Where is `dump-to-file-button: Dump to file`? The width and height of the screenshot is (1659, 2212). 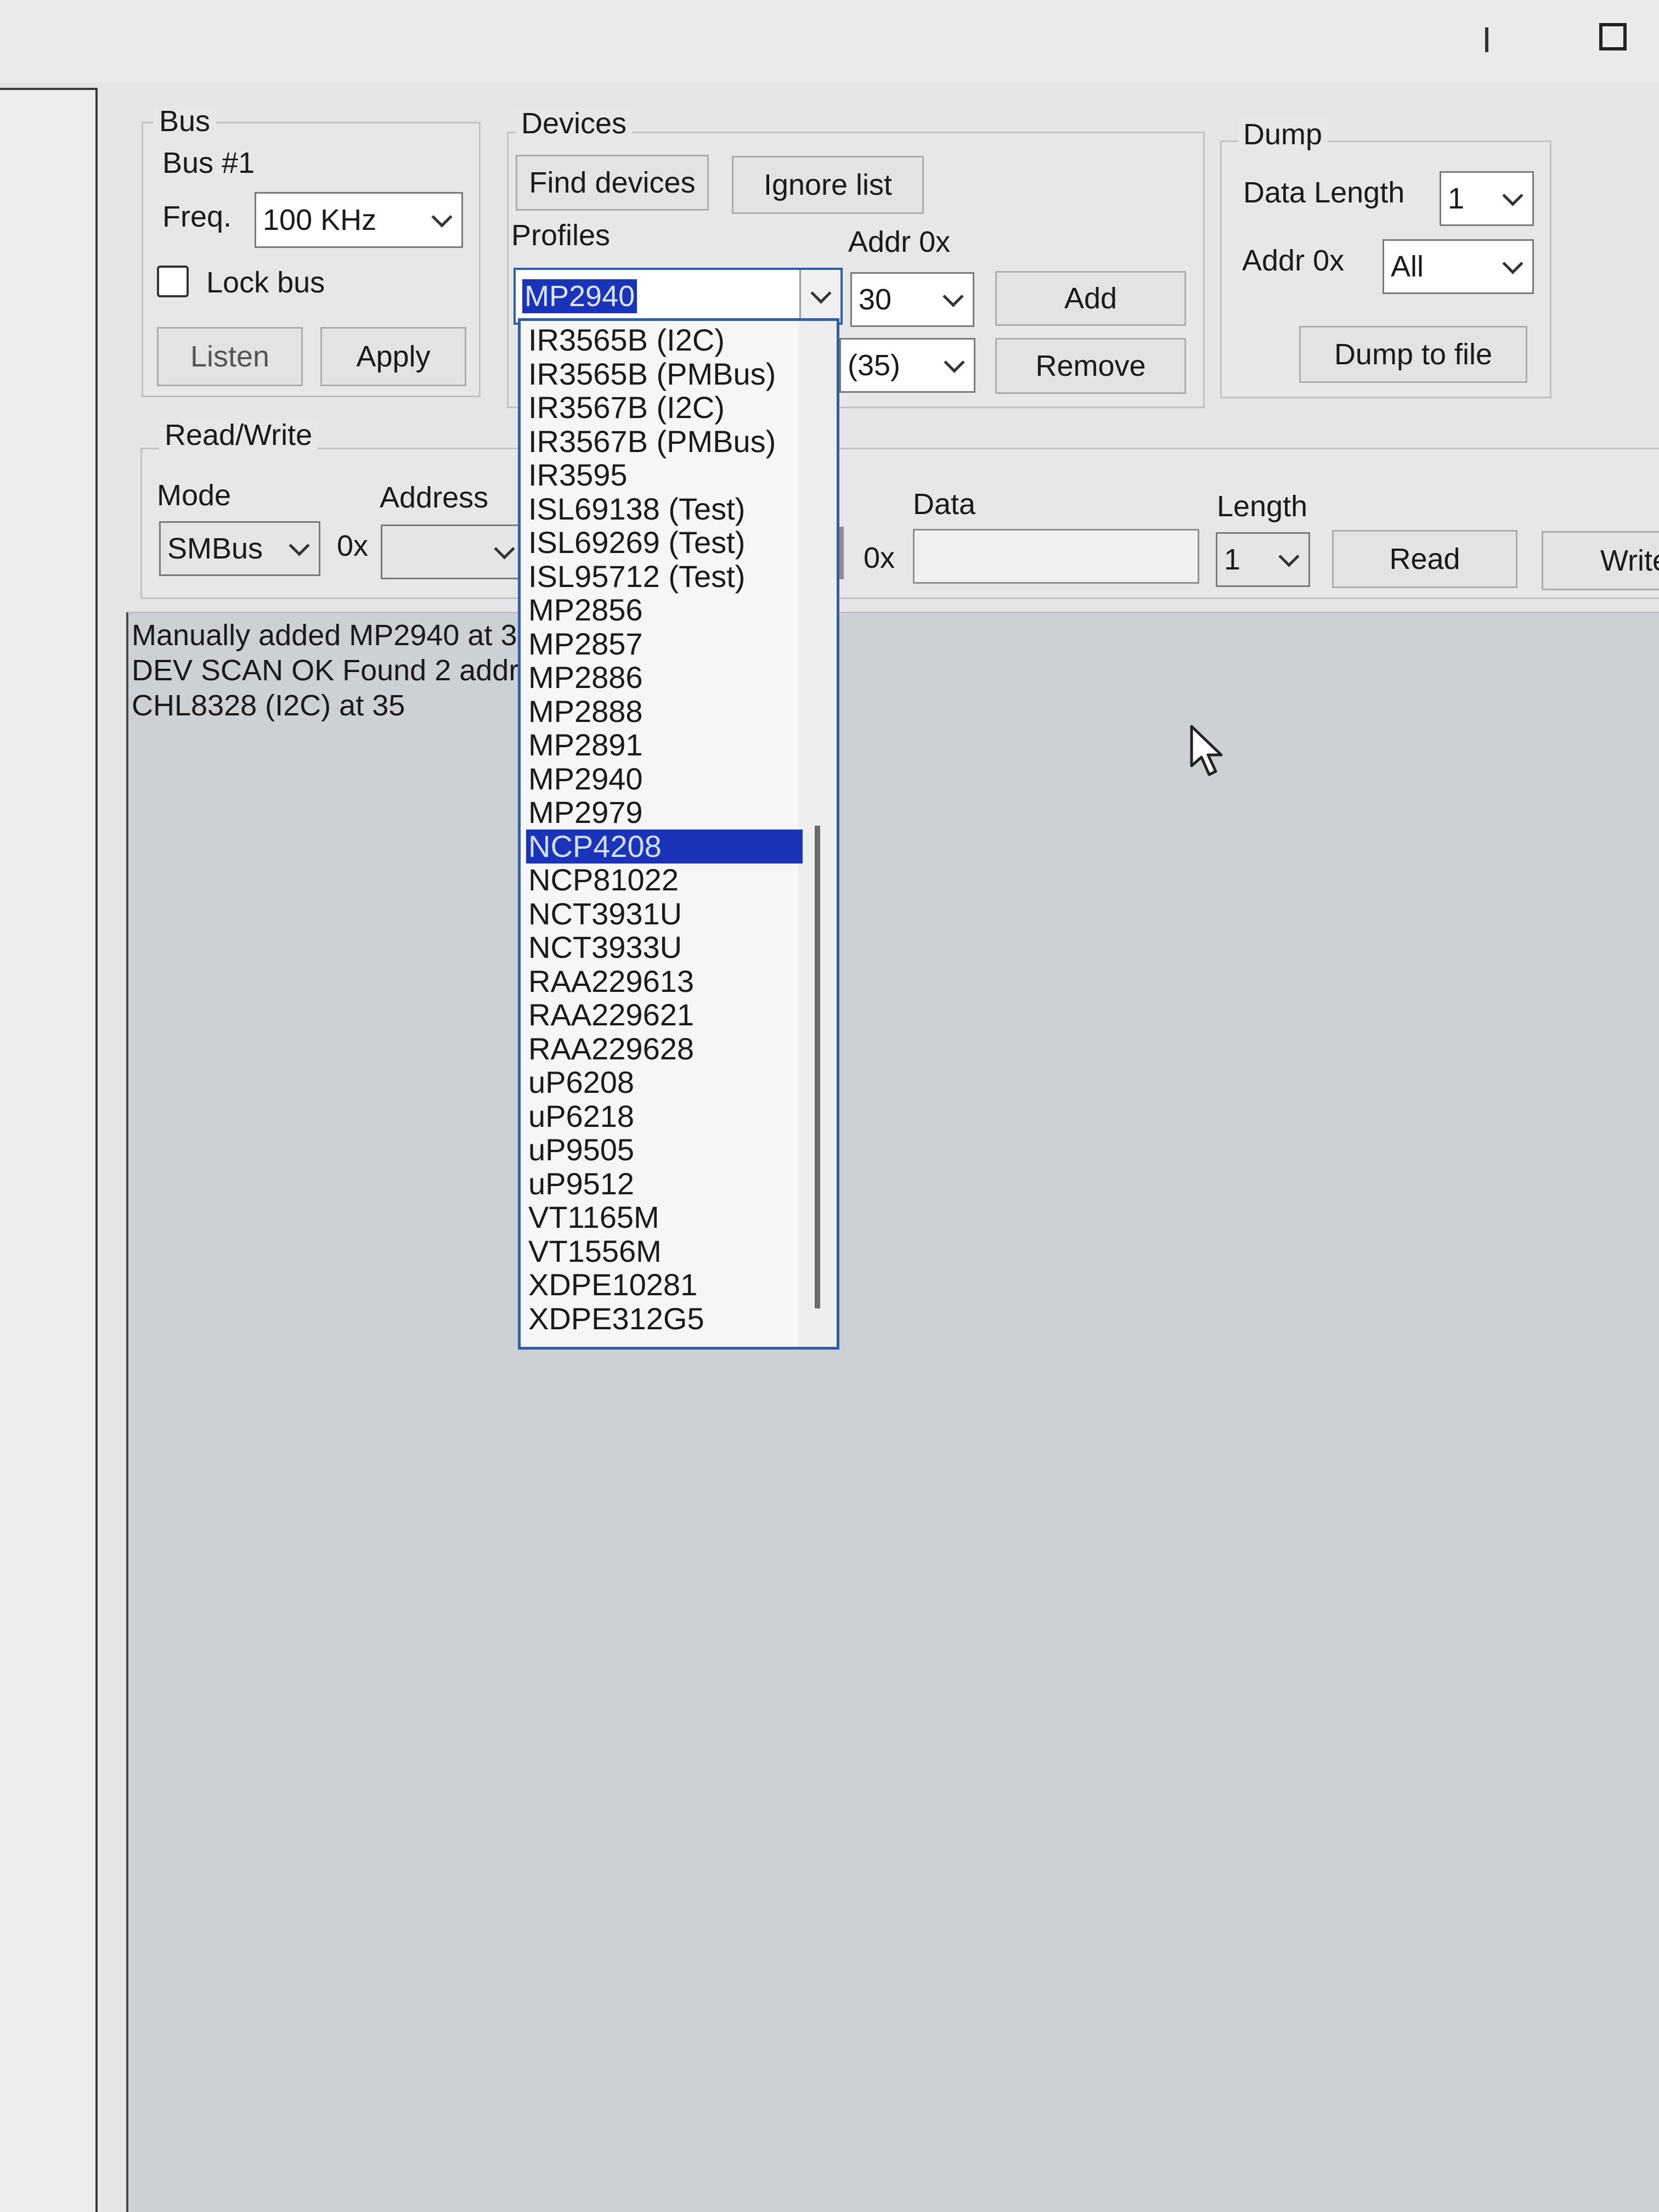
dump-to-file-button: Dump to file is located at coordinates (1413, 355).